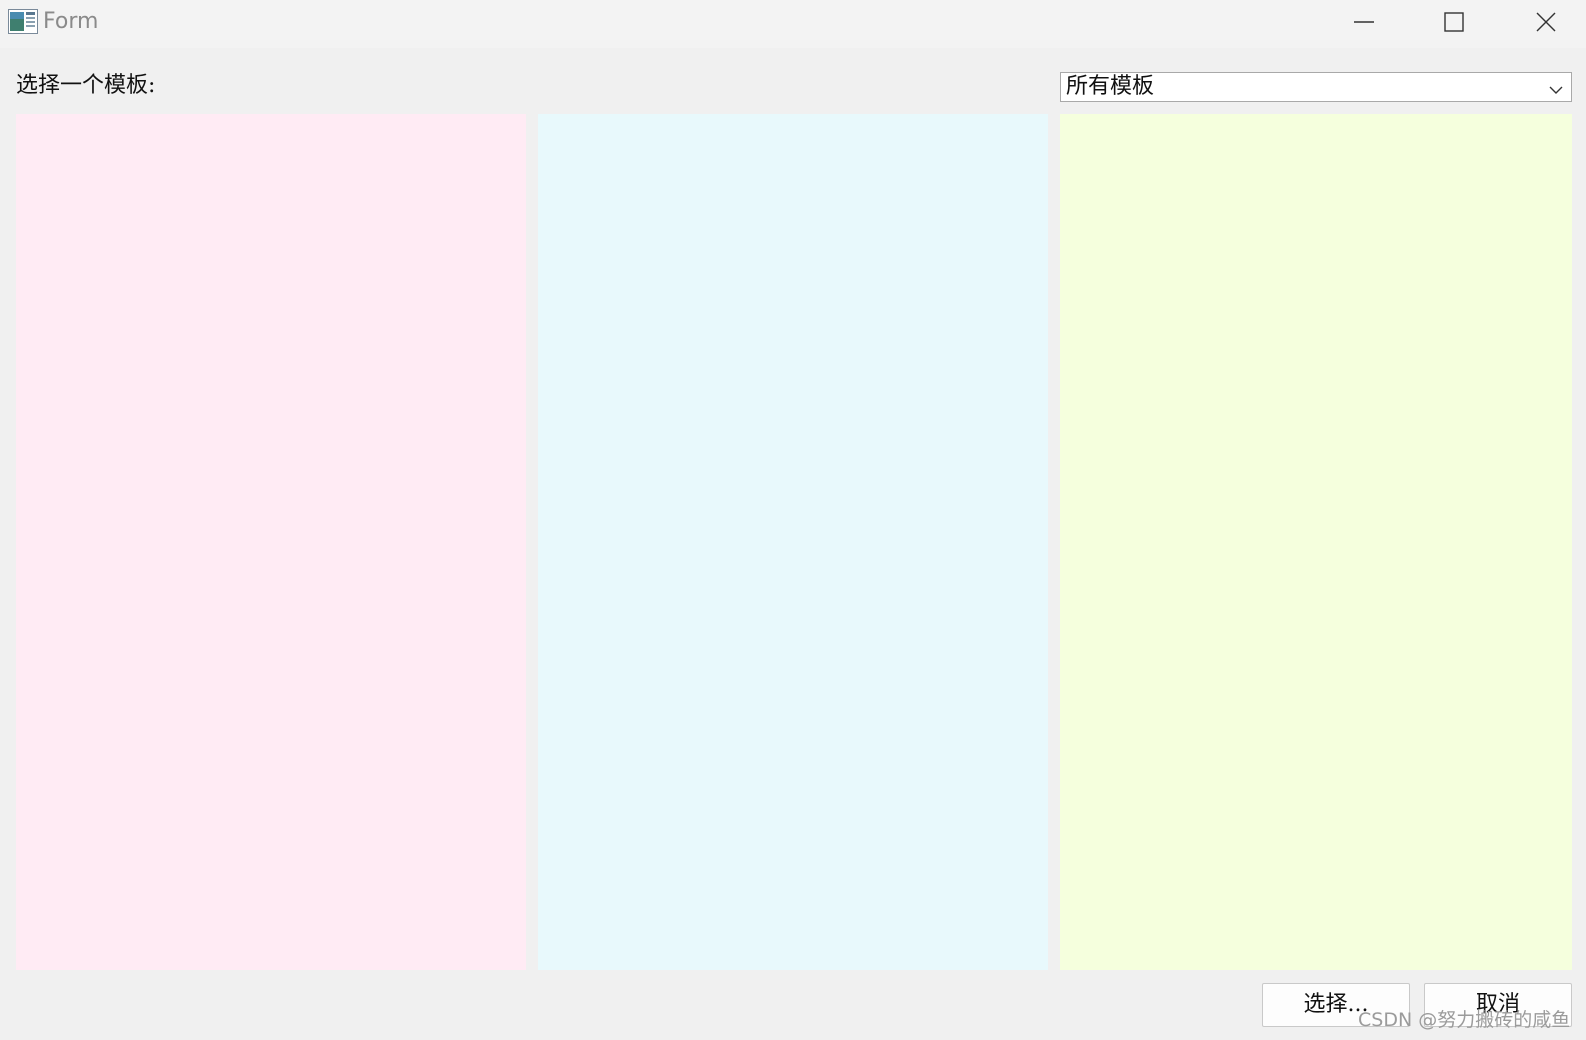  I want to click on window-title: Form, so click(71, 21).